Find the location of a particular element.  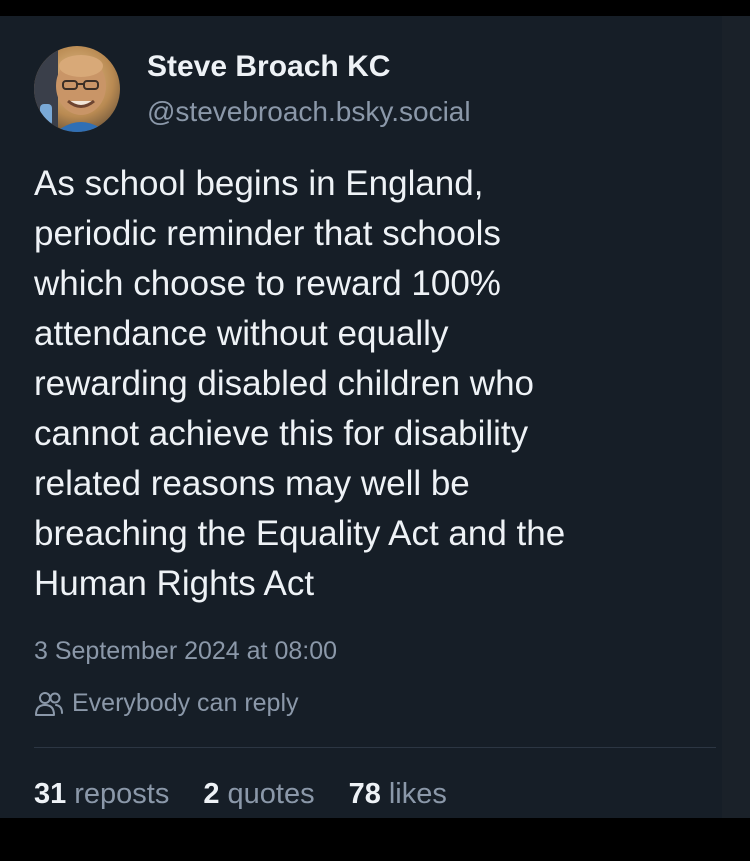

reposts-stat: 31 reposts is located at coordinates (101, 794).